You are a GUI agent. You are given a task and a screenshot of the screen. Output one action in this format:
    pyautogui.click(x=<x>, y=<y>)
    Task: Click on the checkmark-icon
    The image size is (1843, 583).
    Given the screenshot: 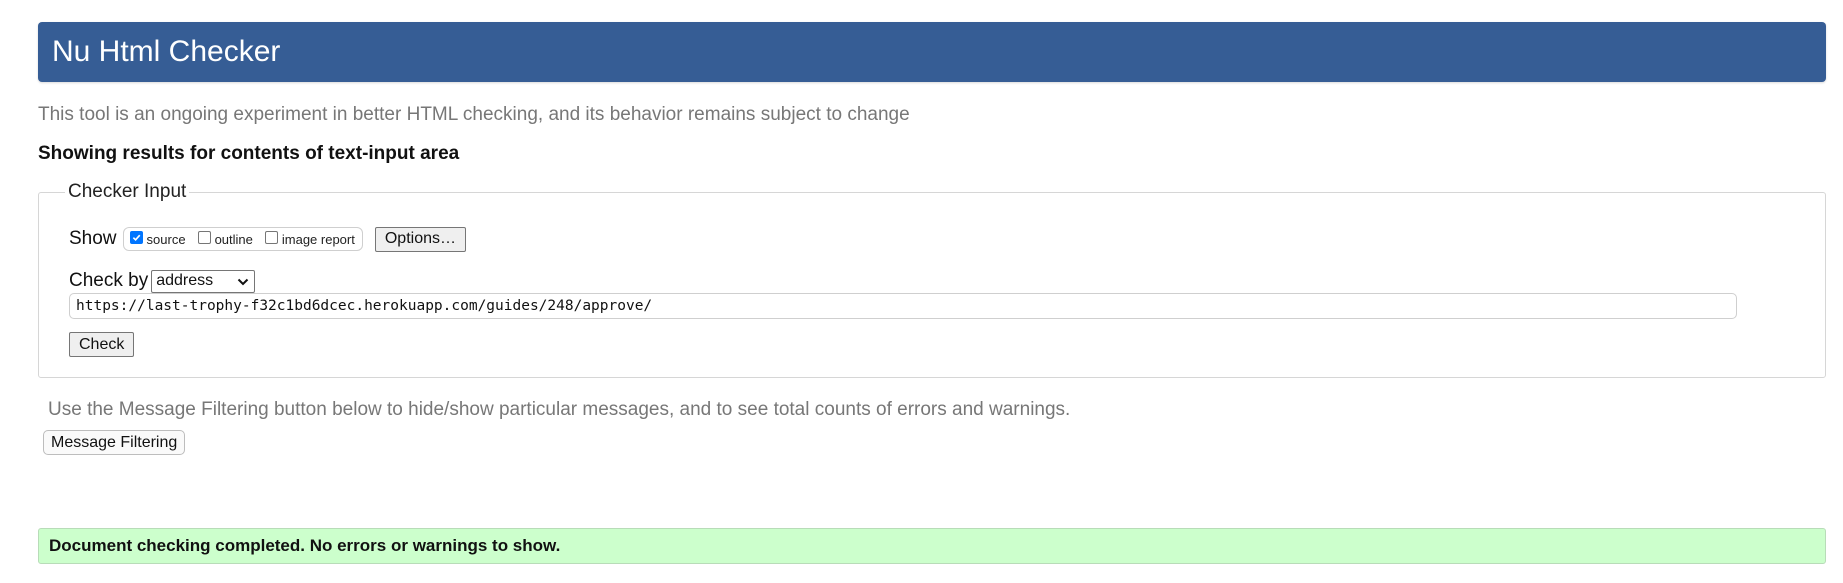 What is the action you would take?
    pyautogui.click(x=136, y=237)
    